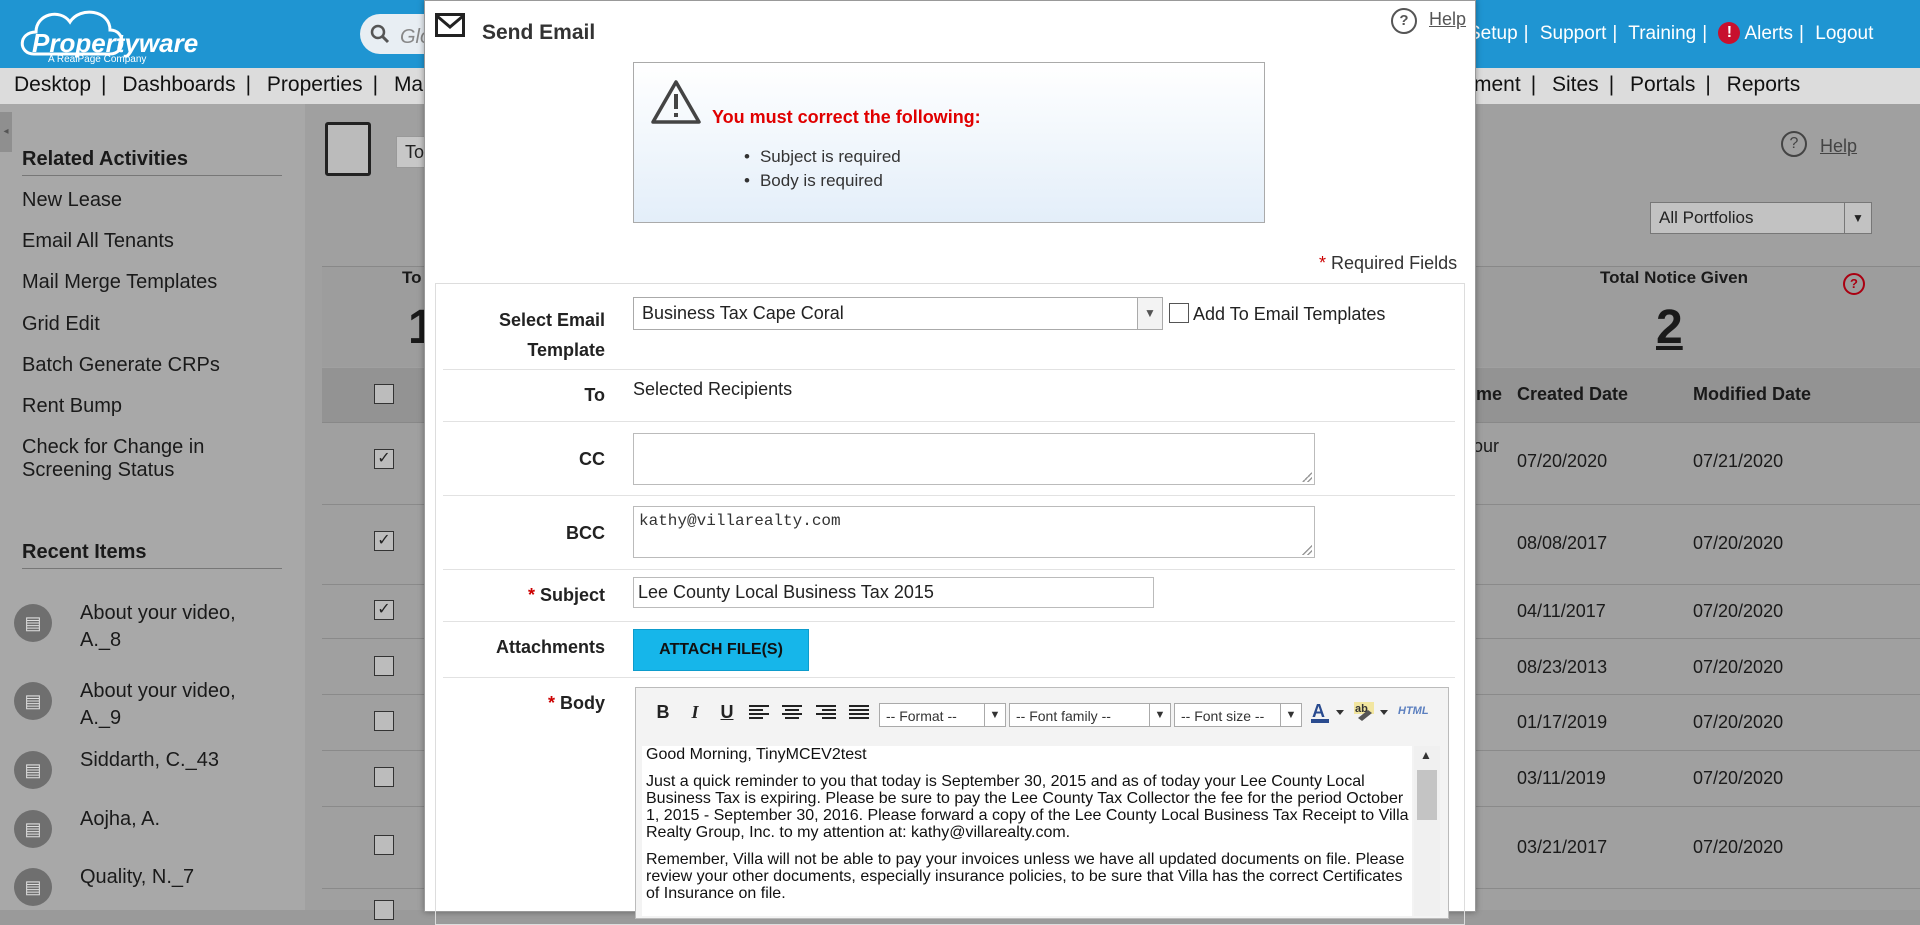 The image size is (1920, 925). What do you see at coordinates (974, 459) in the screenshot?
I see `cc-field` at bounding box center [974, 459].